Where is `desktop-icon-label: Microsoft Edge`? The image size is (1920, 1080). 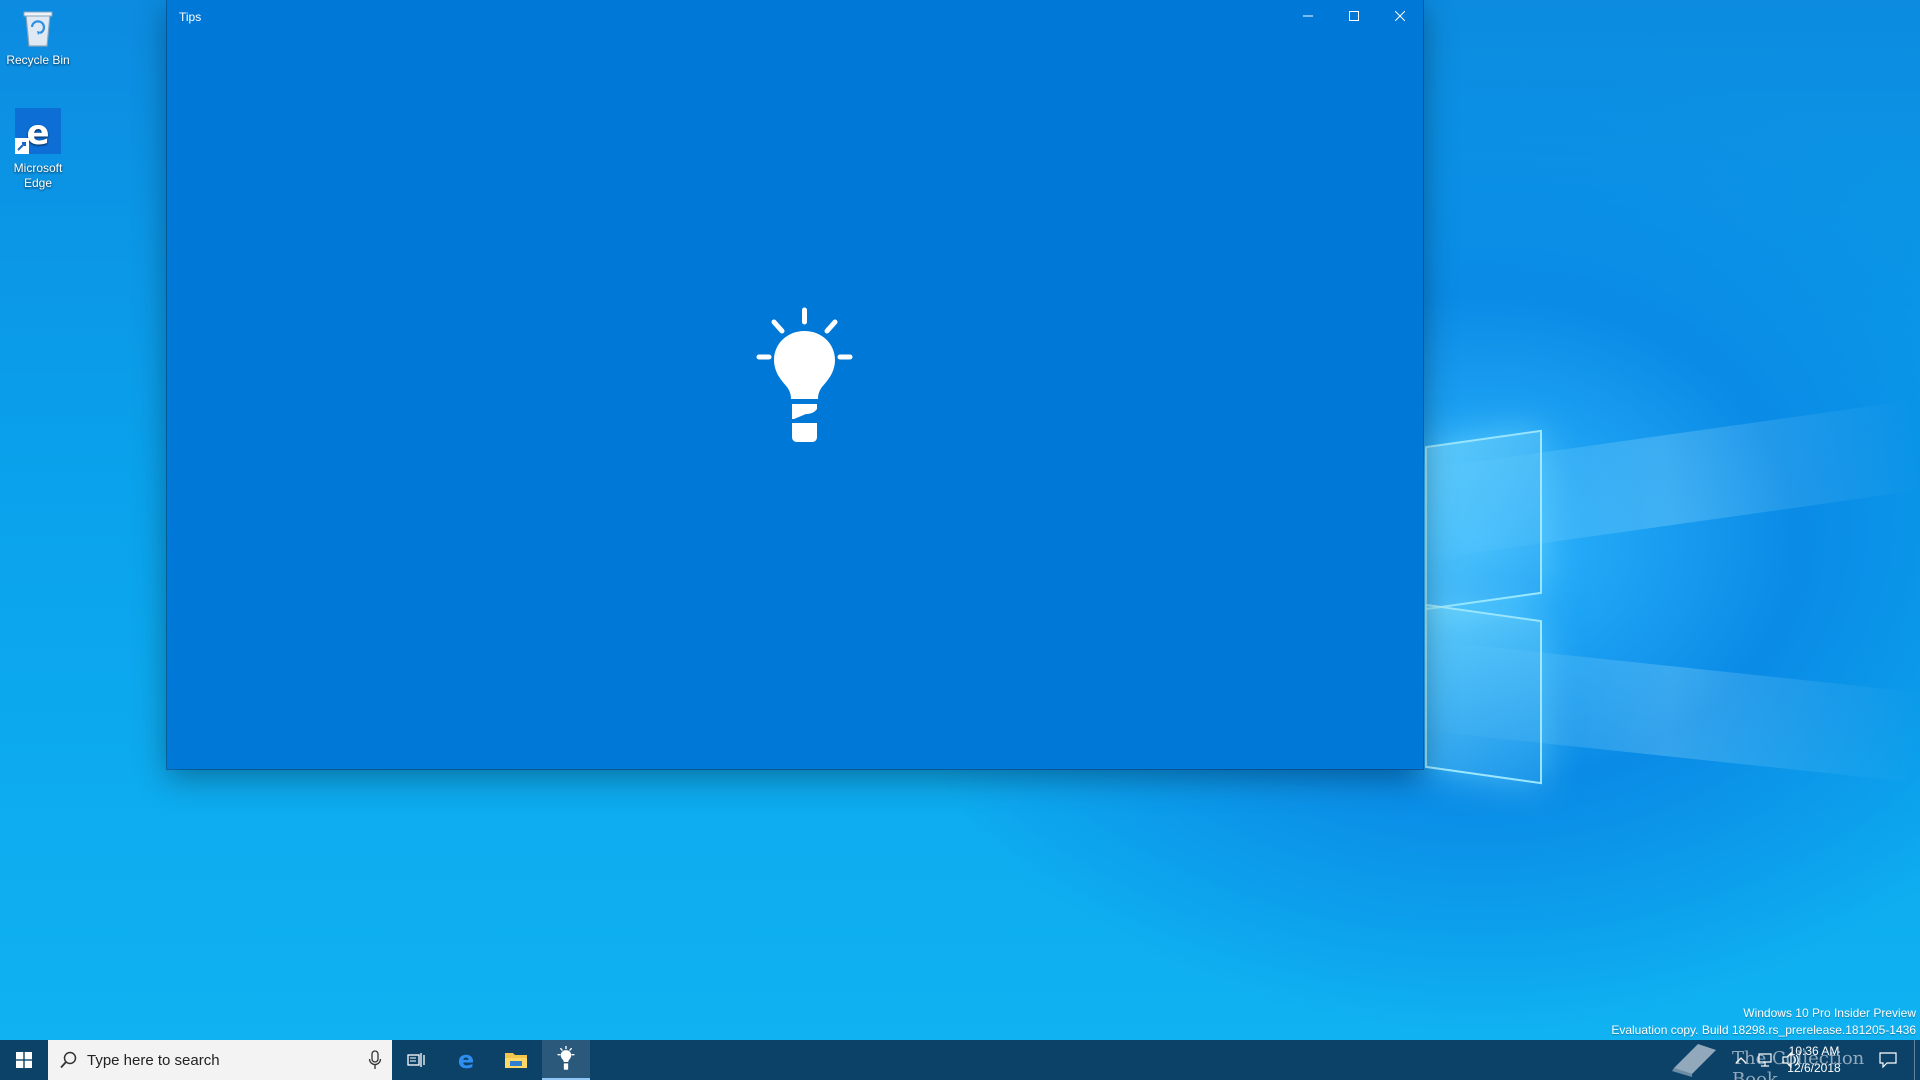
desktop-icon-label: Microsoft Edge is located at coordinates (38, 175).